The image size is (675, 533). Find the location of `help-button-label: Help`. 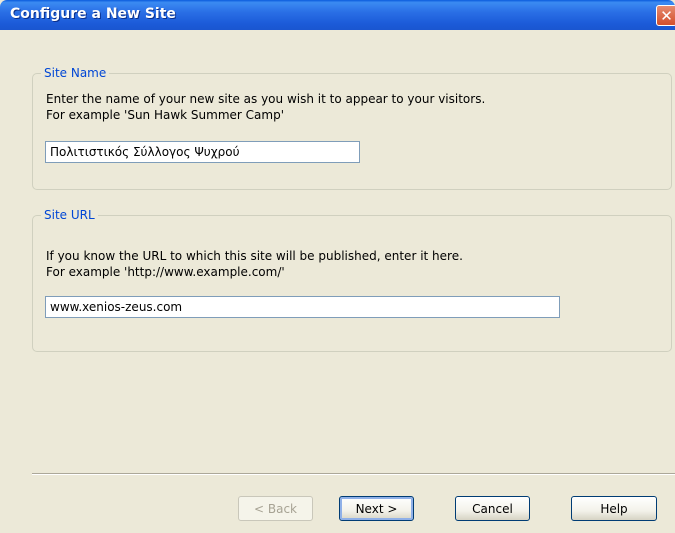

help-button-label: Help is located at coordinates (614, 508).